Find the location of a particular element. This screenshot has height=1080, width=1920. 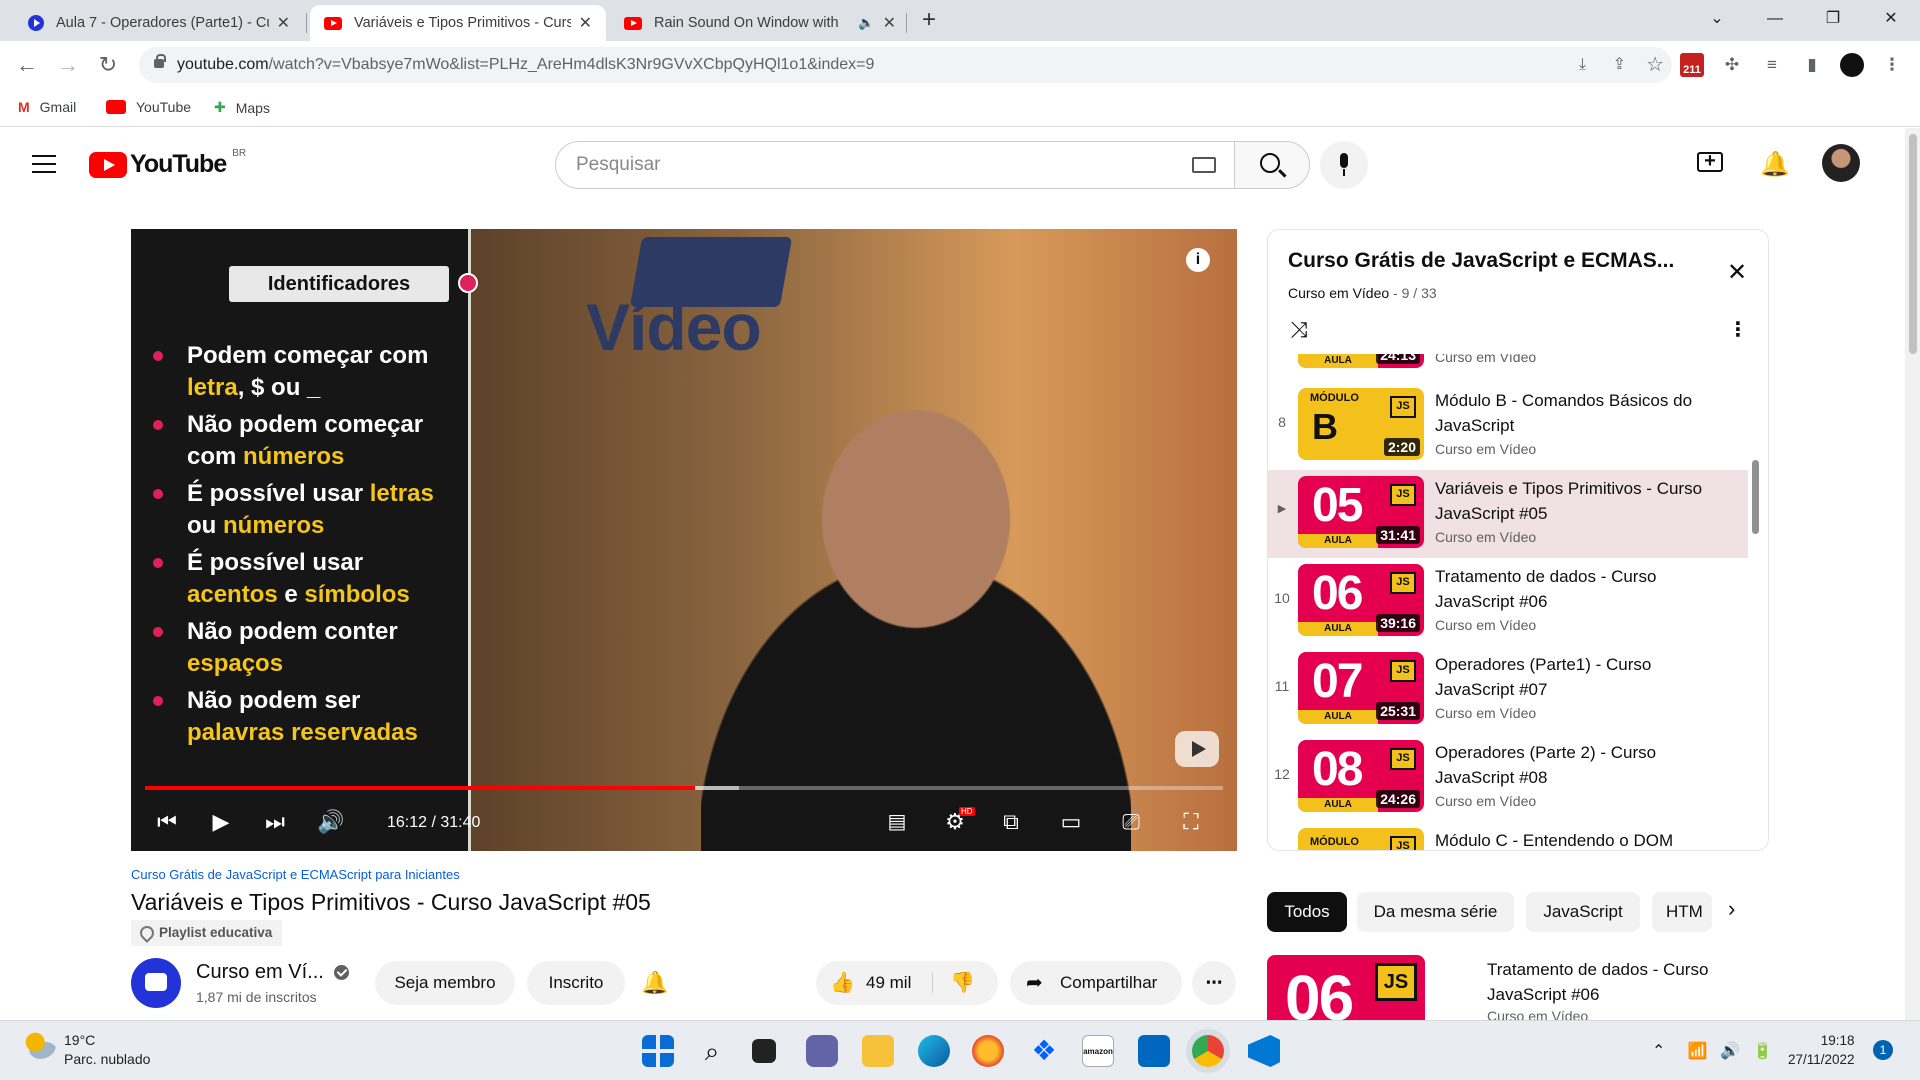

menu-hamburger-icon is located at coordinates (44, 164).